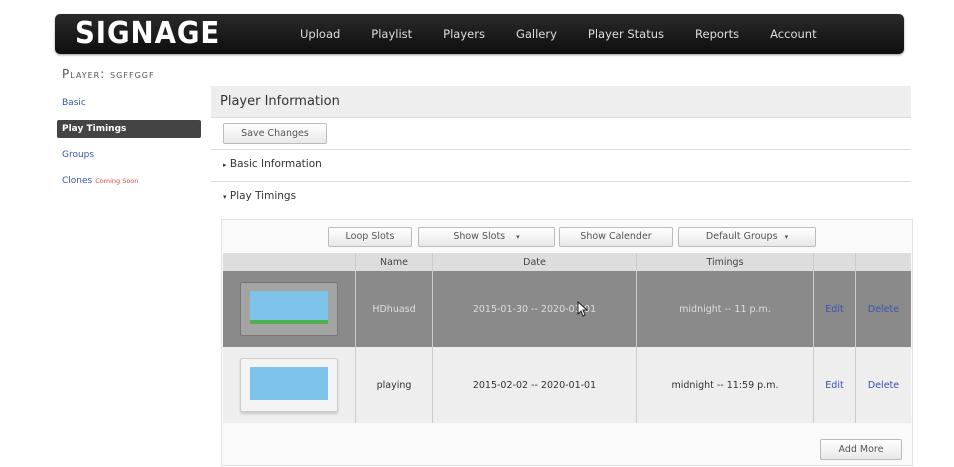  I want to click on col-timings: Timings, so click(725, 262).